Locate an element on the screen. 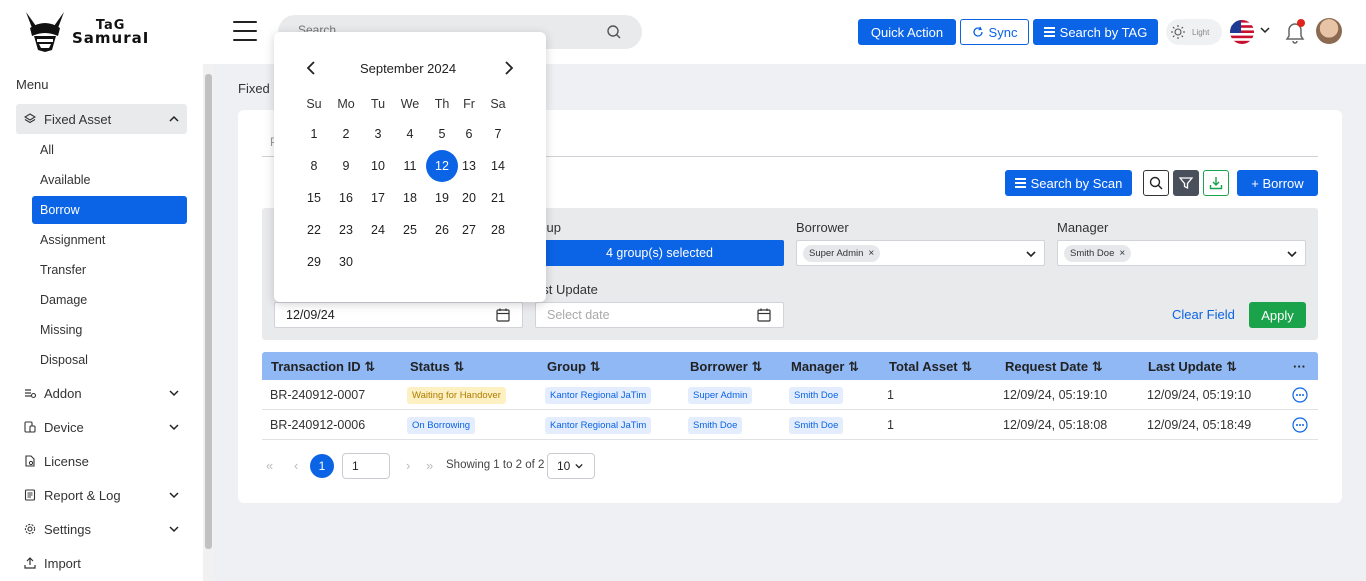  bell-icon is located at coordinates (1295, 32).